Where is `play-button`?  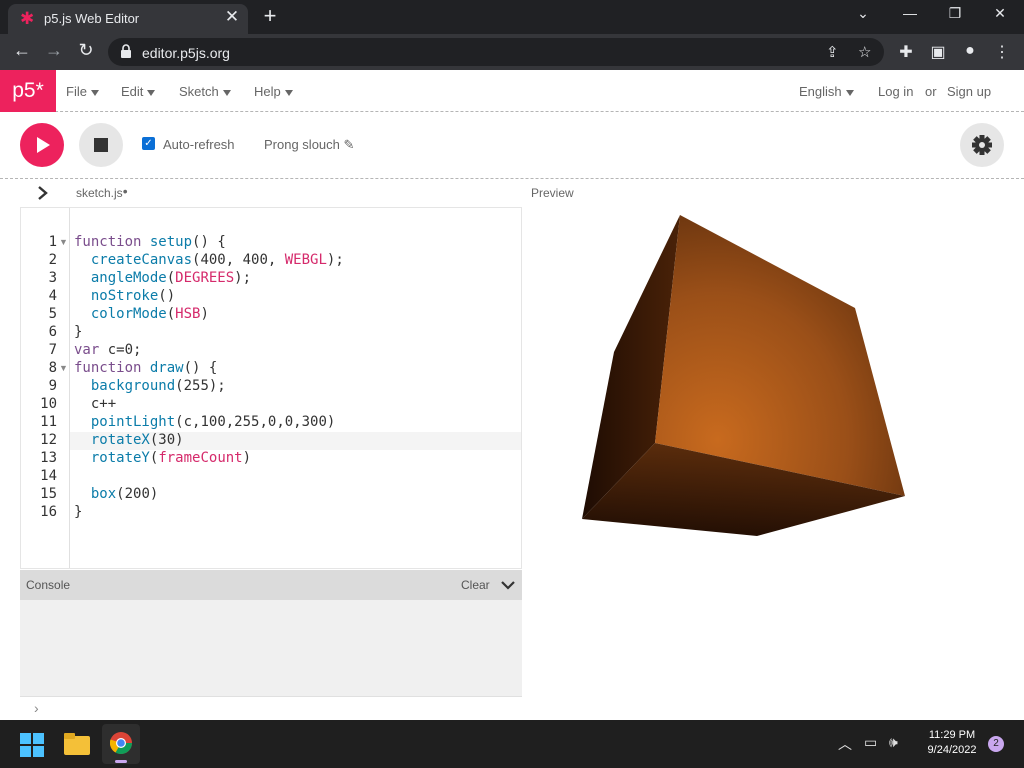
play-button is located at coordinates (42, 145).